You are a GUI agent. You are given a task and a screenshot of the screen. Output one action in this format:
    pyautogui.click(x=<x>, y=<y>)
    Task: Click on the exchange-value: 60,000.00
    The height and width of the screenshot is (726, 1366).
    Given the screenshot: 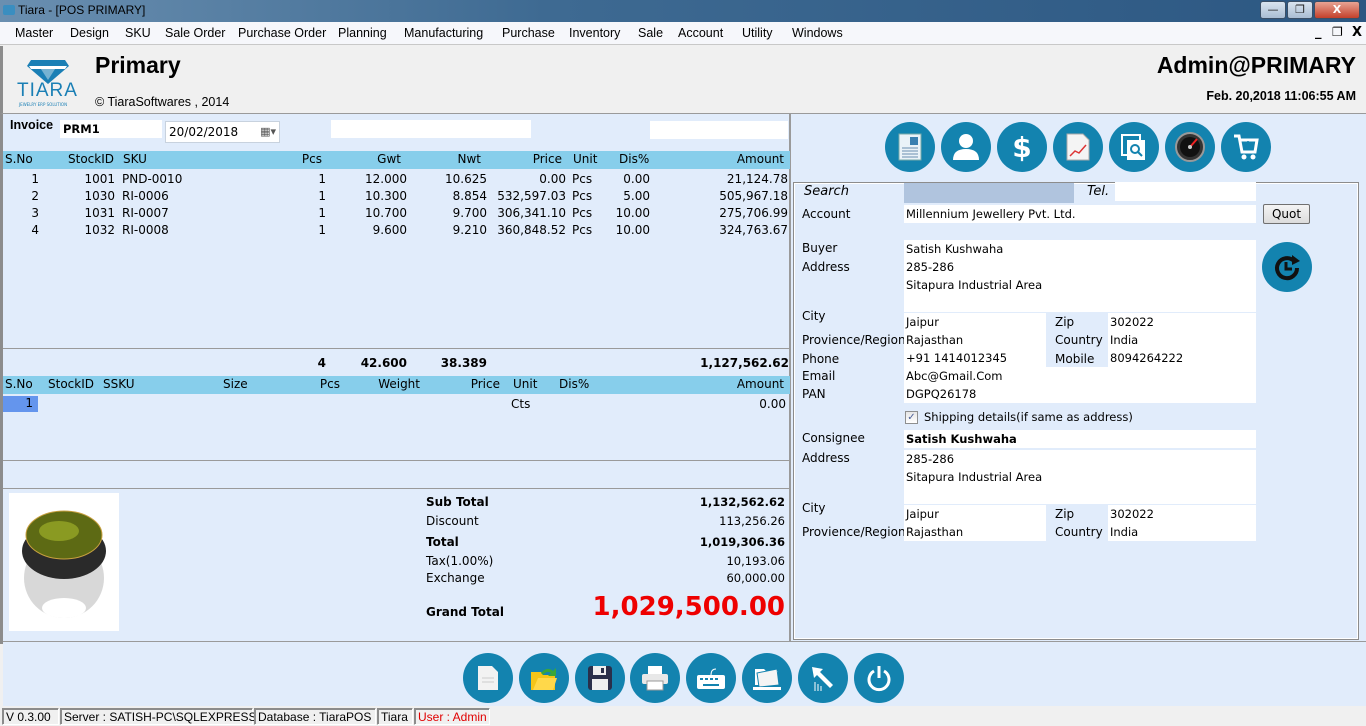 What is the action you would take?
    pyautogui.click(x=755, y=578)
    